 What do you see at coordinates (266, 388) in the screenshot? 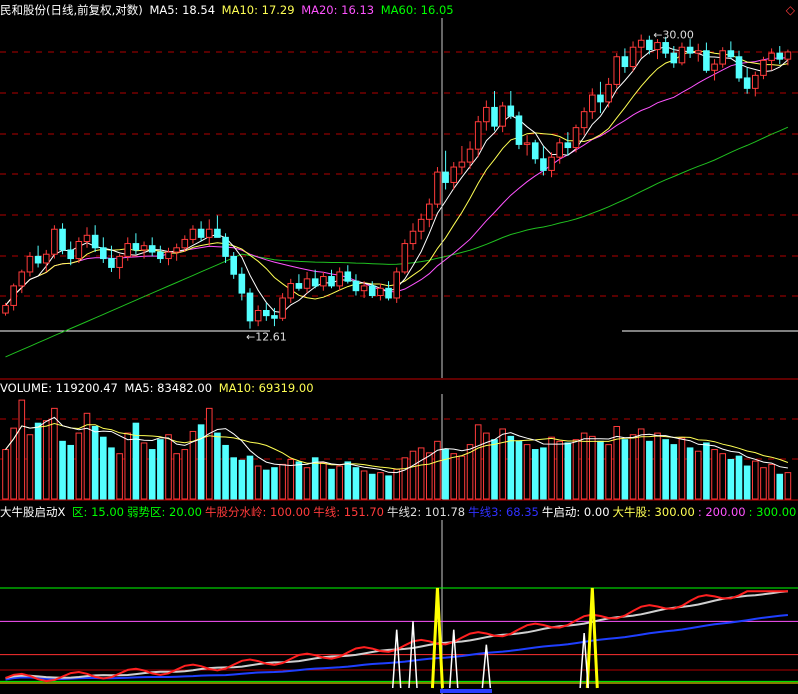
I see `volume-ma10: MA10: 69319.00` at bounding box center [266, 388].